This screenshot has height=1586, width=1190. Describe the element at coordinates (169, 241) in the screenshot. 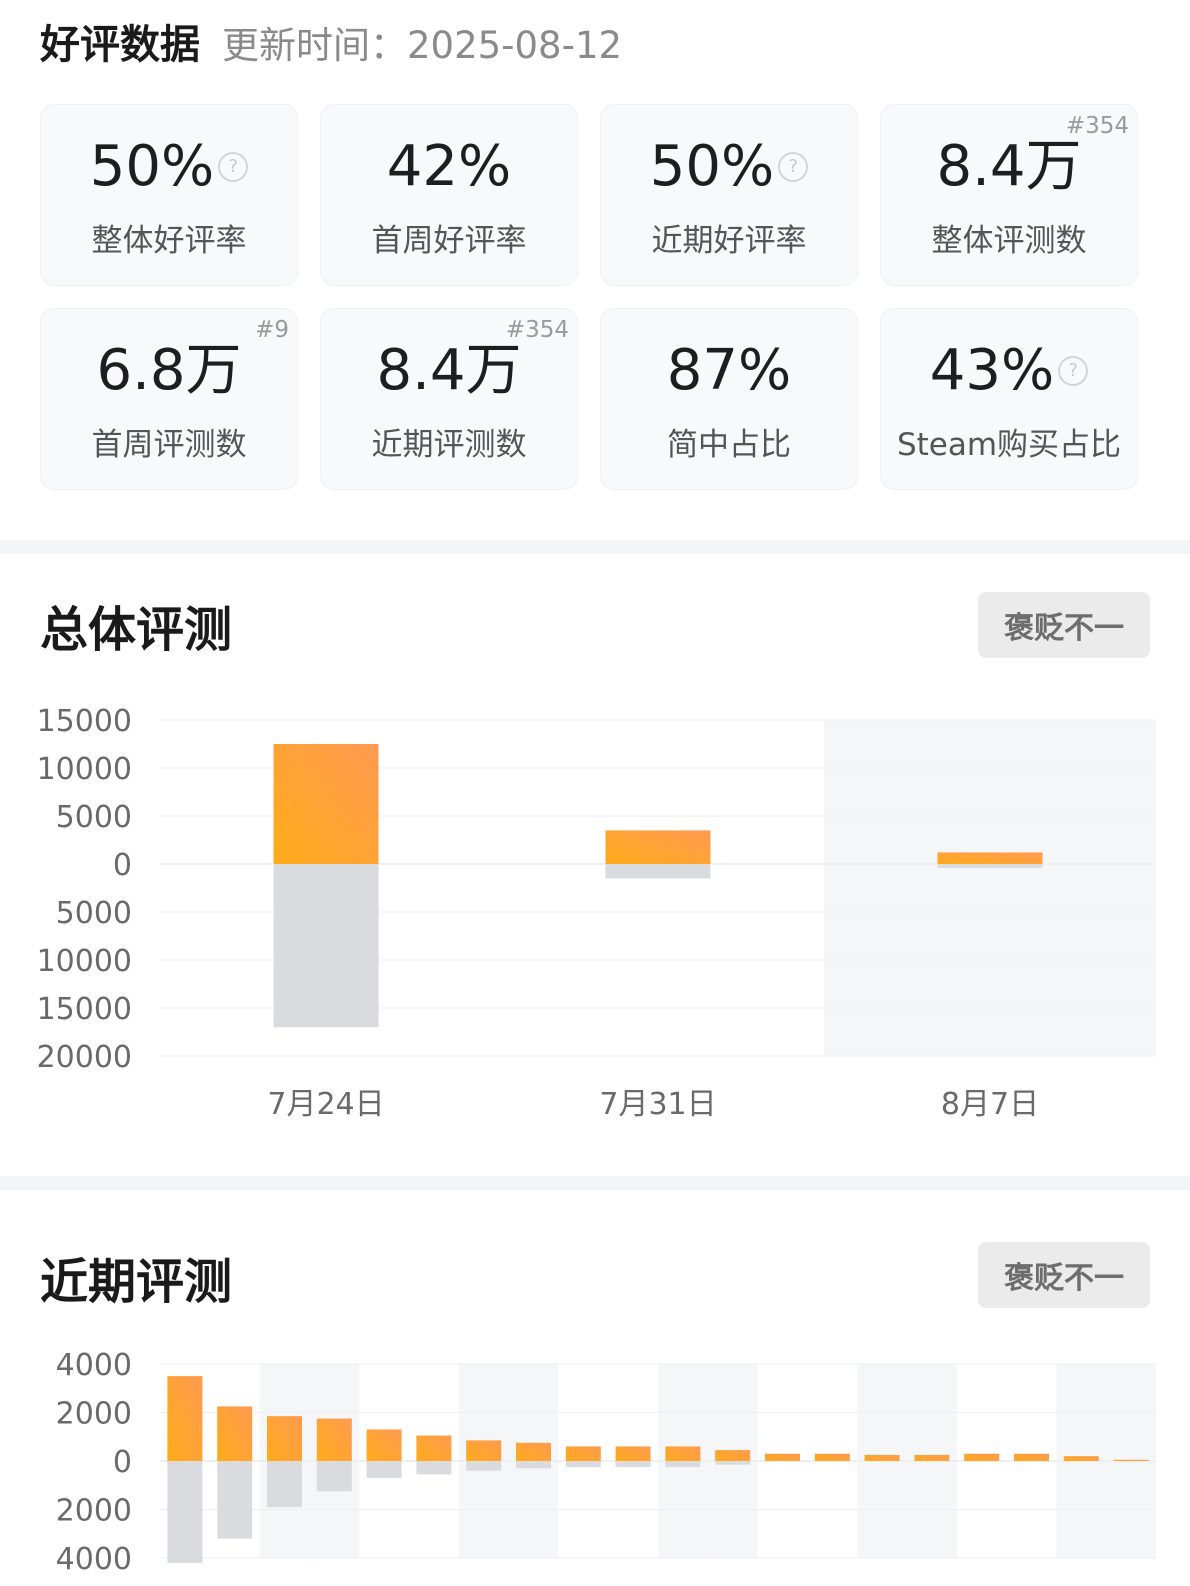

I see `stat-label: 整体好评率` at that location.